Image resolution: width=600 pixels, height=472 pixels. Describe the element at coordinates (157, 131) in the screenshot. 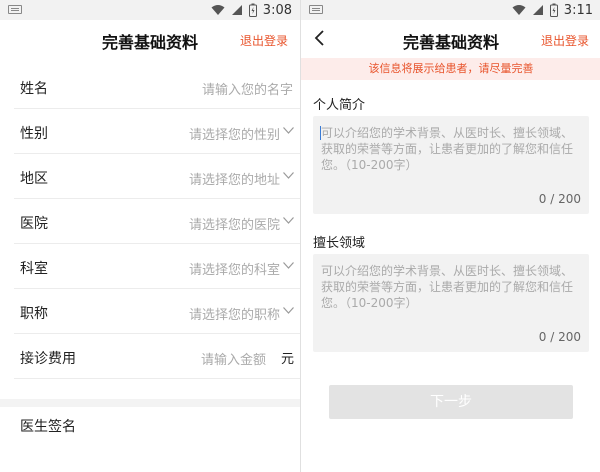

I see `field-gender: 性别 请选择您的性别` at that location.